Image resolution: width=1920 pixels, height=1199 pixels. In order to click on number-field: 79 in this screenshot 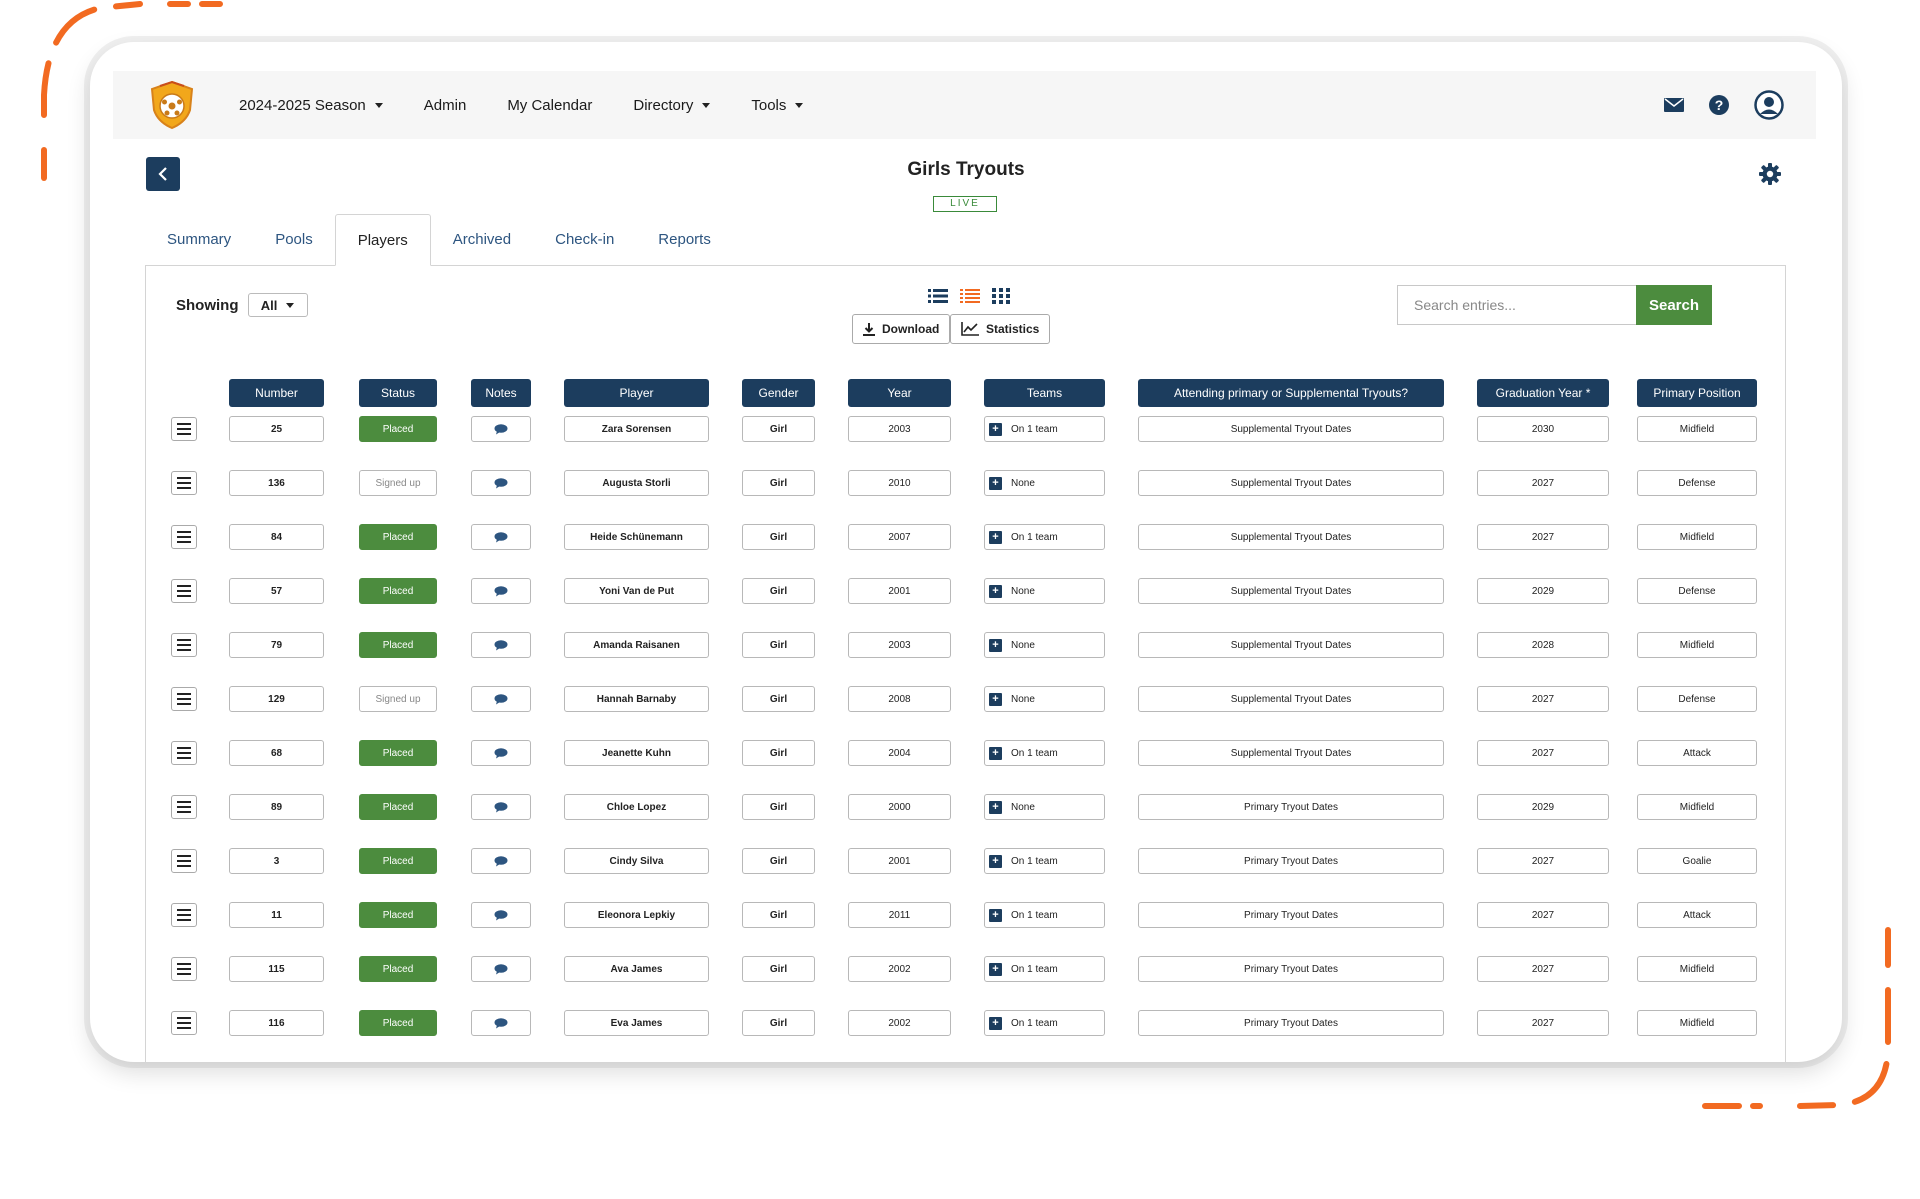, I will do `click(276, 645)`.